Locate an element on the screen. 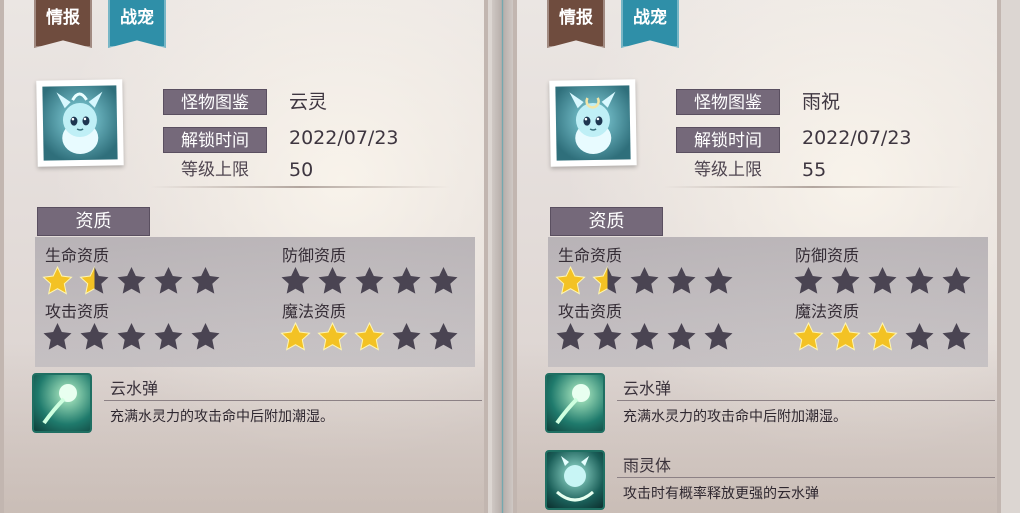  skill-description: 攻击时有概率释放更强的云水弹 is located at coordinates (721, 494).